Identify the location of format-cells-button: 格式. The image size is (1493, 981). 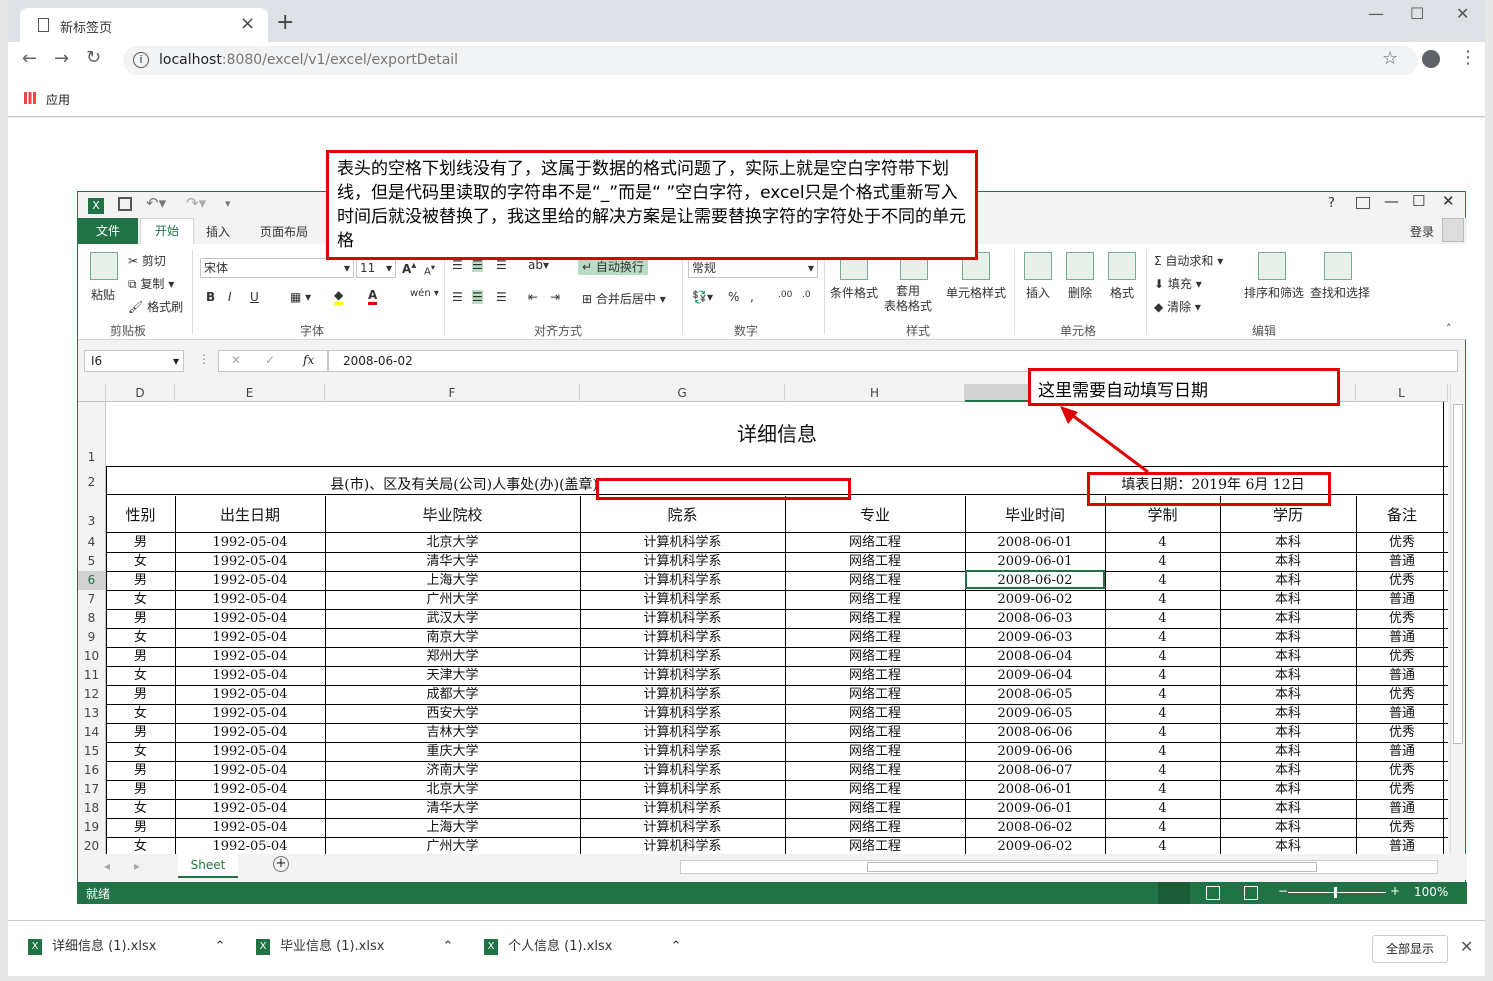
(1122, 292).